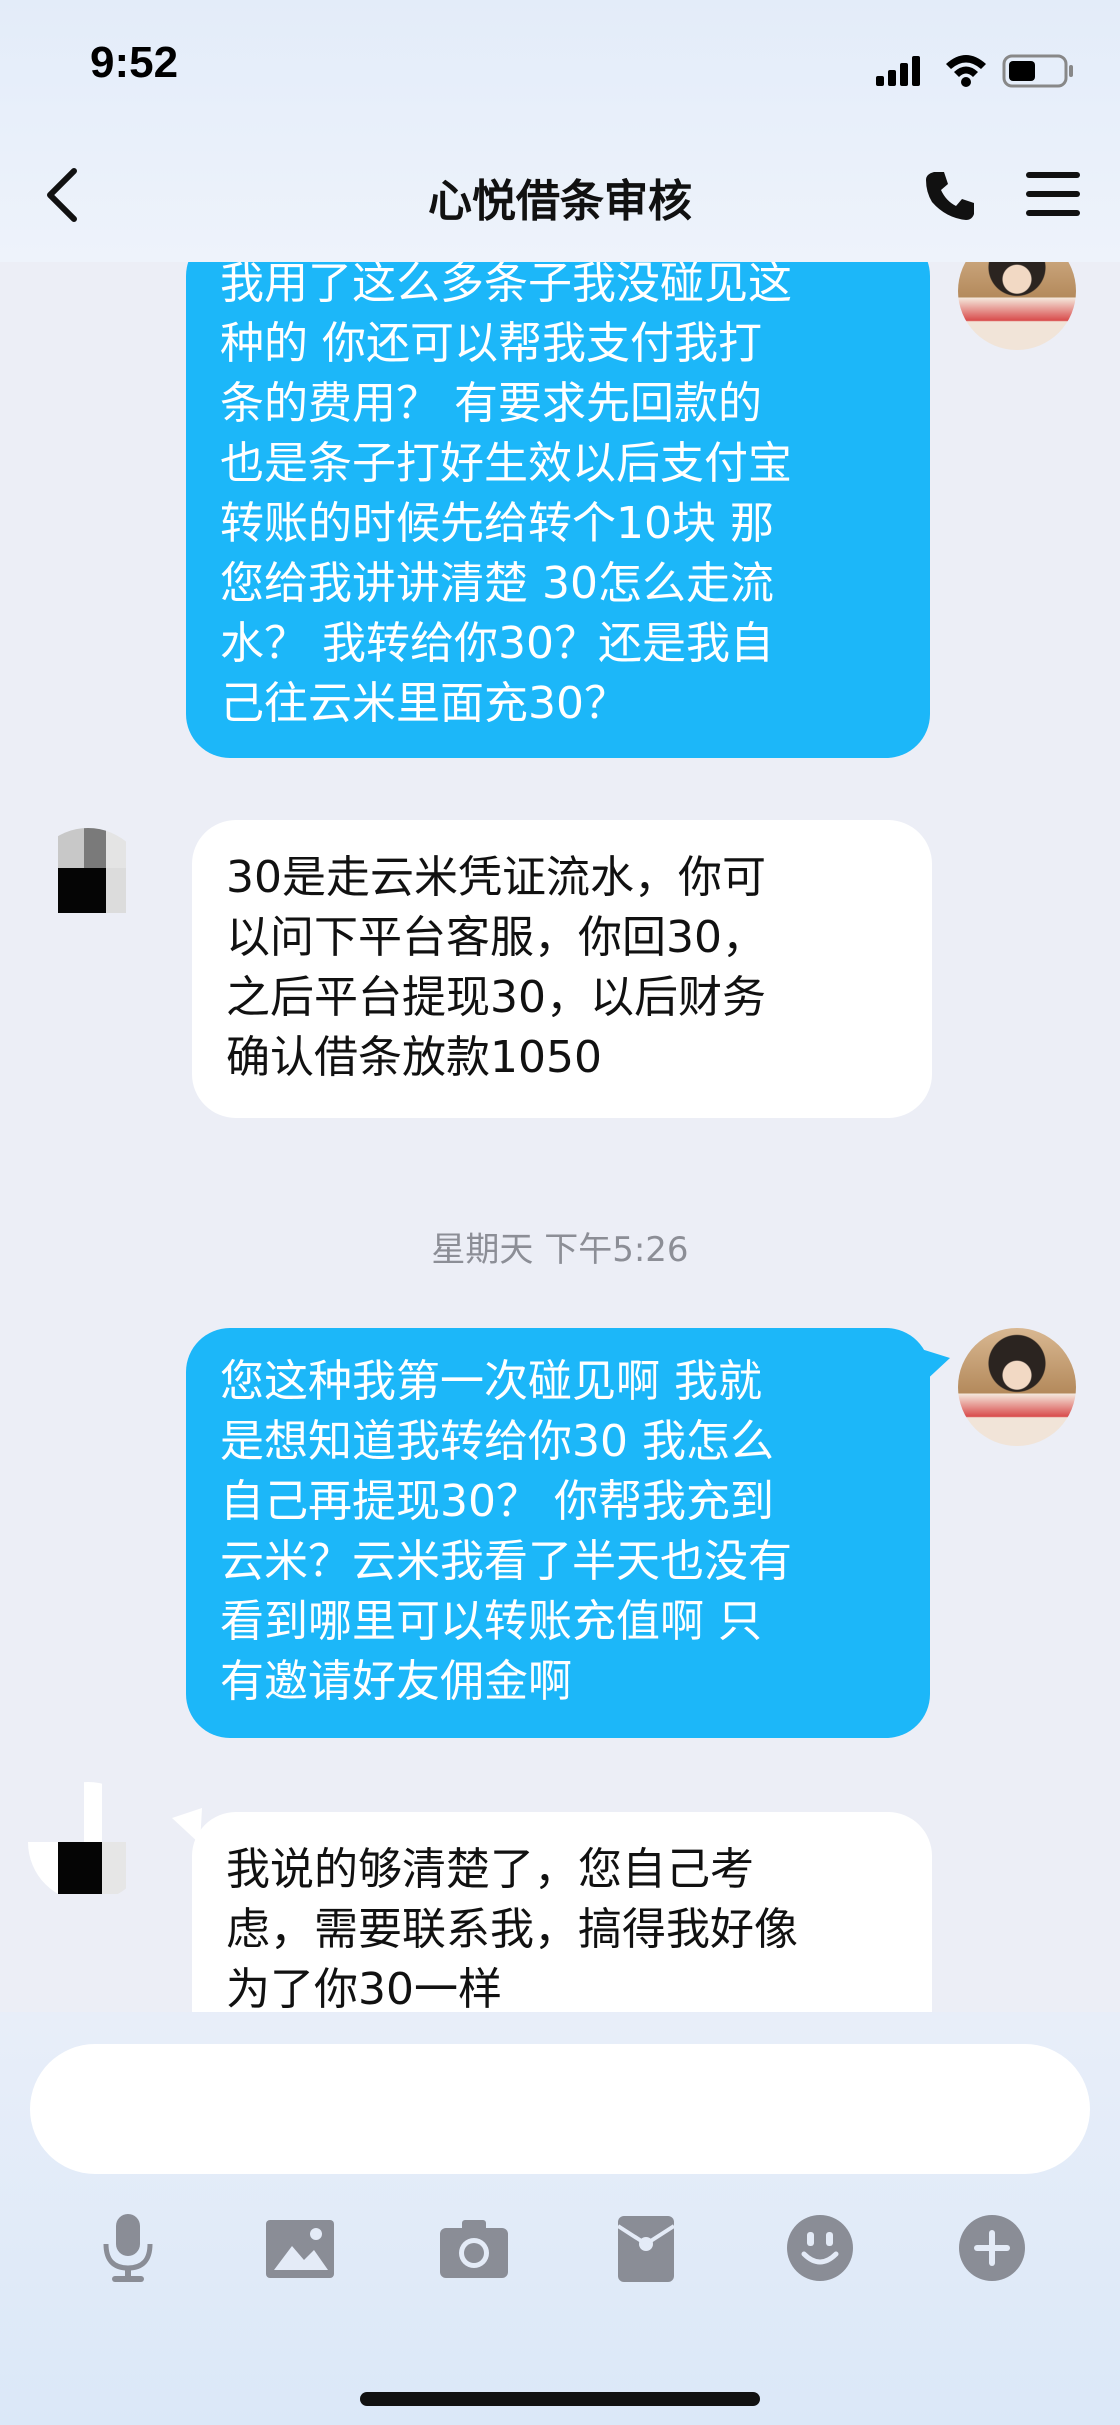  I want to click on message-input, so click(560, 2109).